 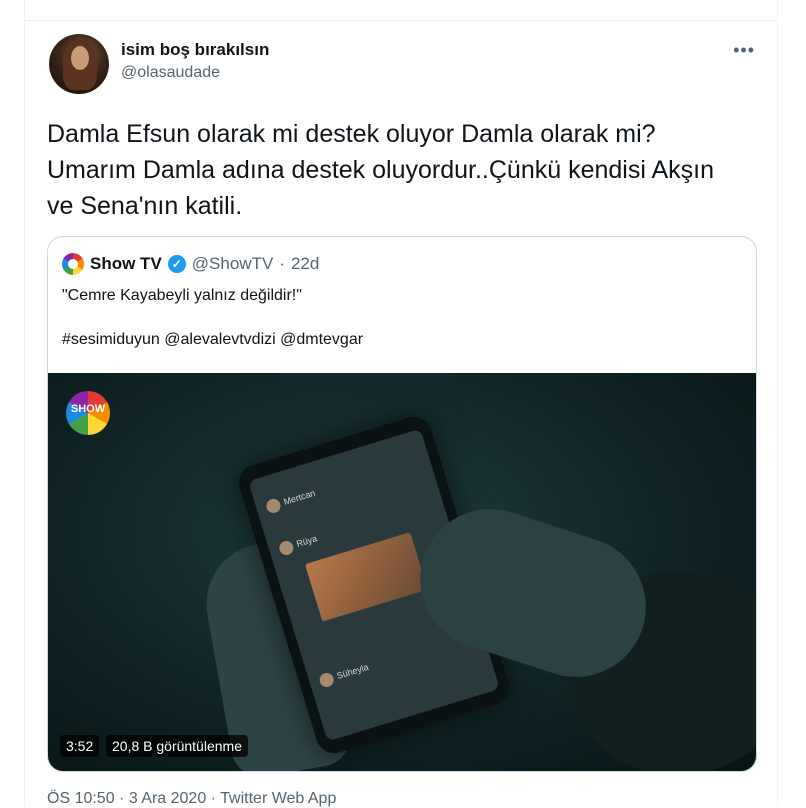 I want to click on screen-message: Süheyla, so click(x=343, y=675).